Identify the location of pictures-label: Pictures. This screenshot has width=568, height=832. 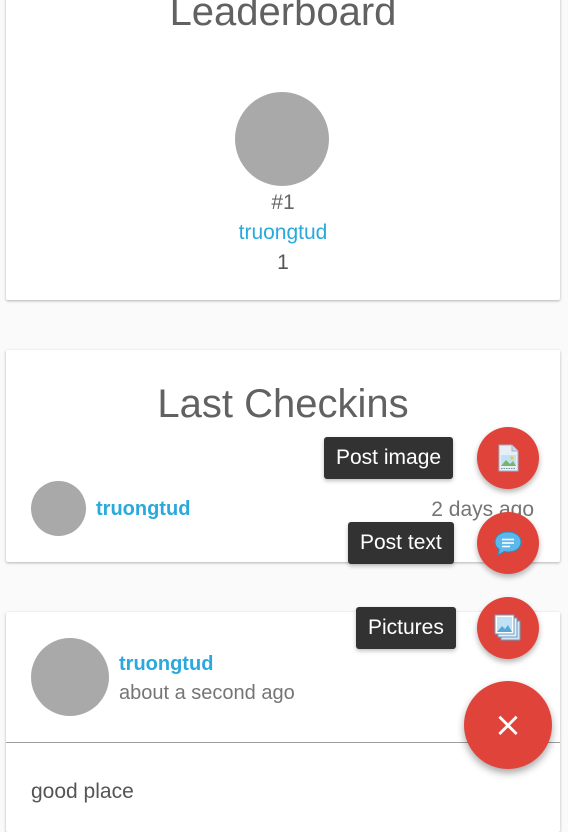
(406, 628).